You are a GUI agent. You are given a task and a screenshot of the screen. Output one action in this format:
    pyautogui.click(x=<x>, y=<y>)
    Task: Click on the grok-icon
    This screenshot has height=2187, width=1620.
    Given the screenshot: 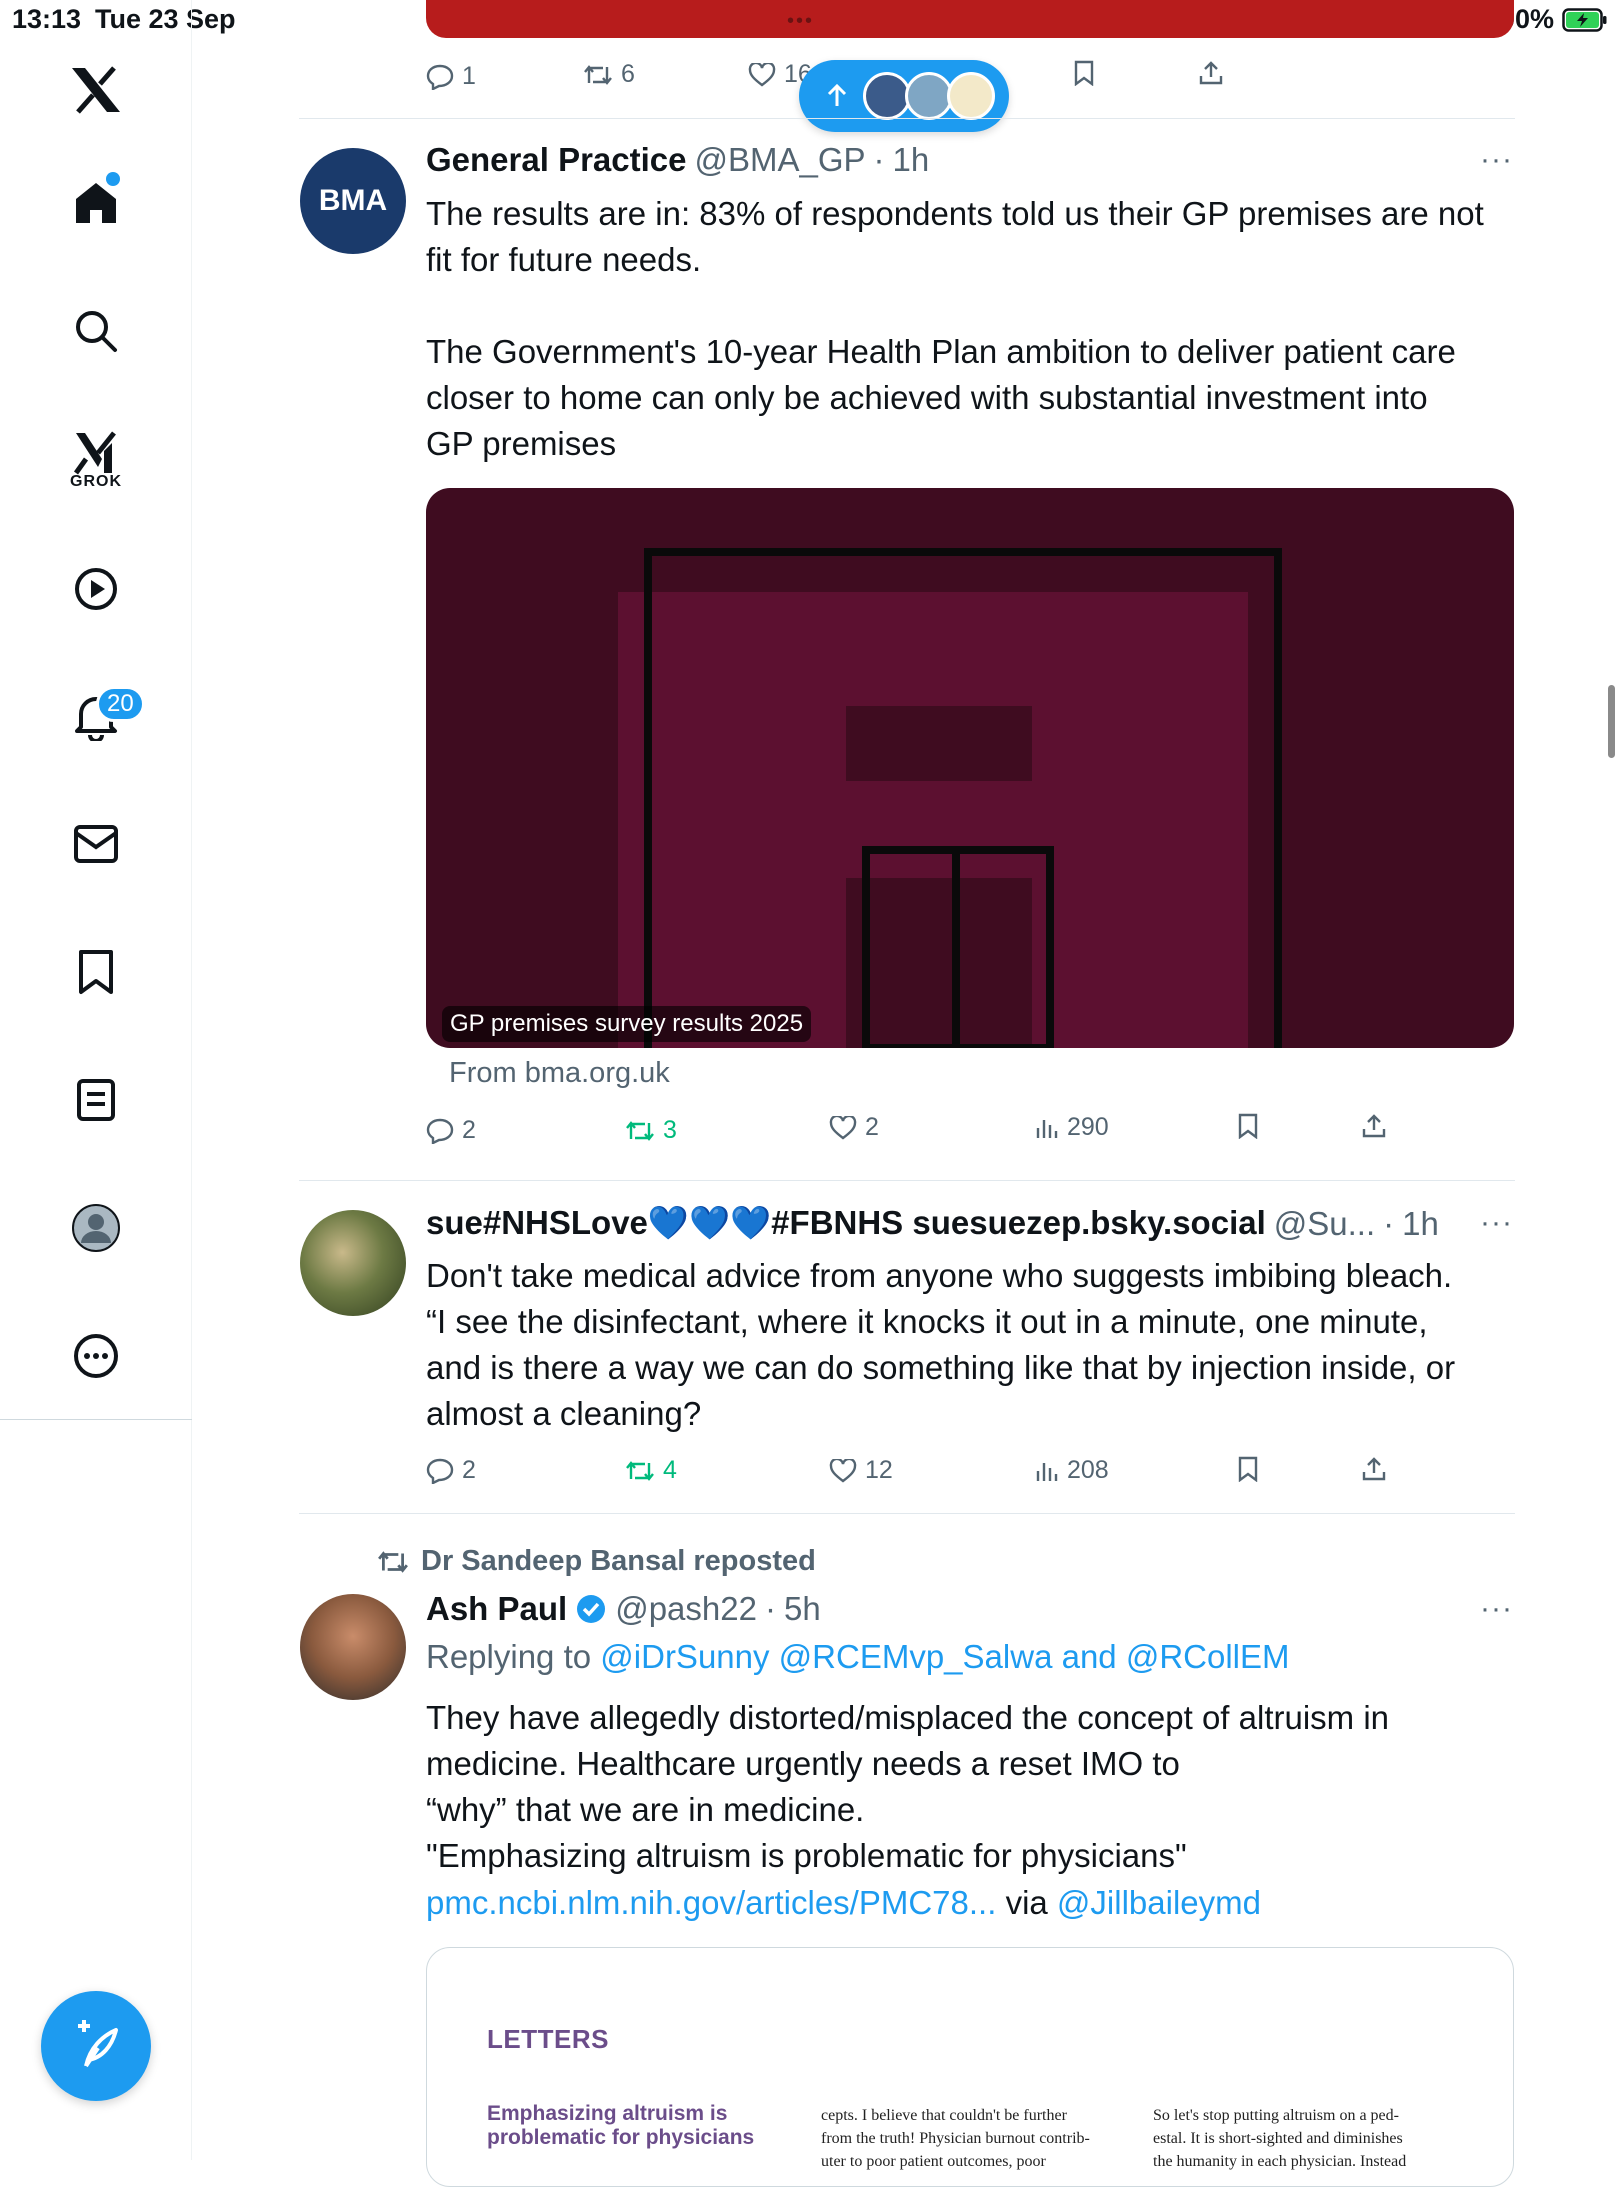 What is the action you would take?
    pyautogui.click(x=94, y=453)
    